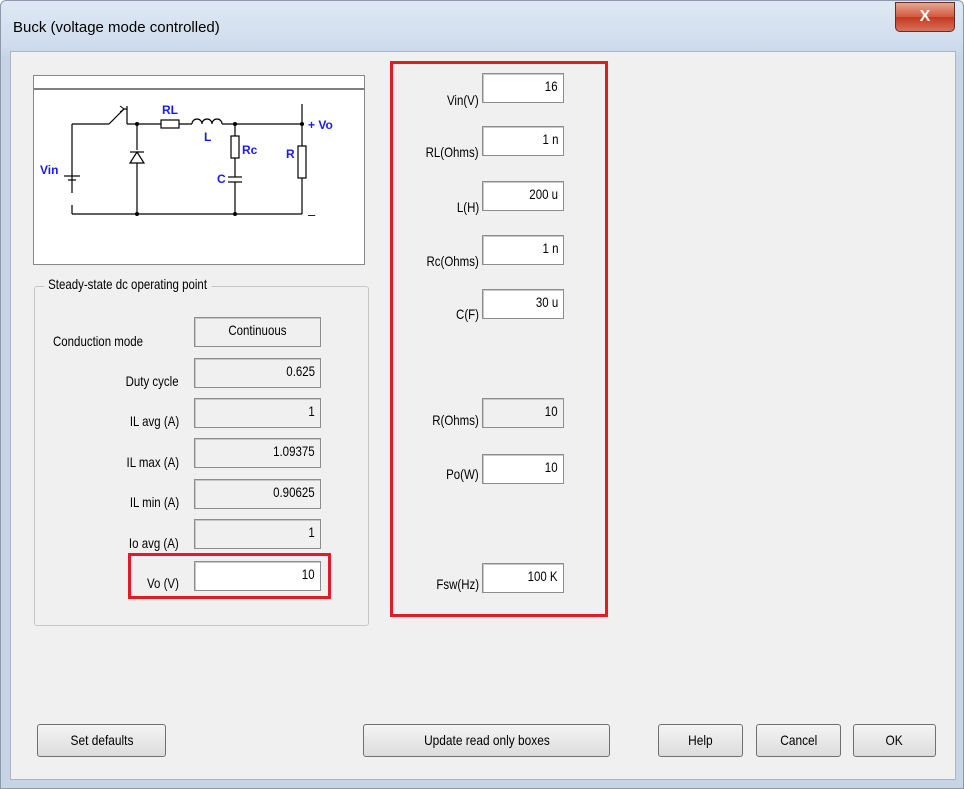 Image resolution: width=964 pixels, height=789 pixels. Describe the element at coordinates (700, 740) in the screenshot. I see `help-button: Help` at that location.